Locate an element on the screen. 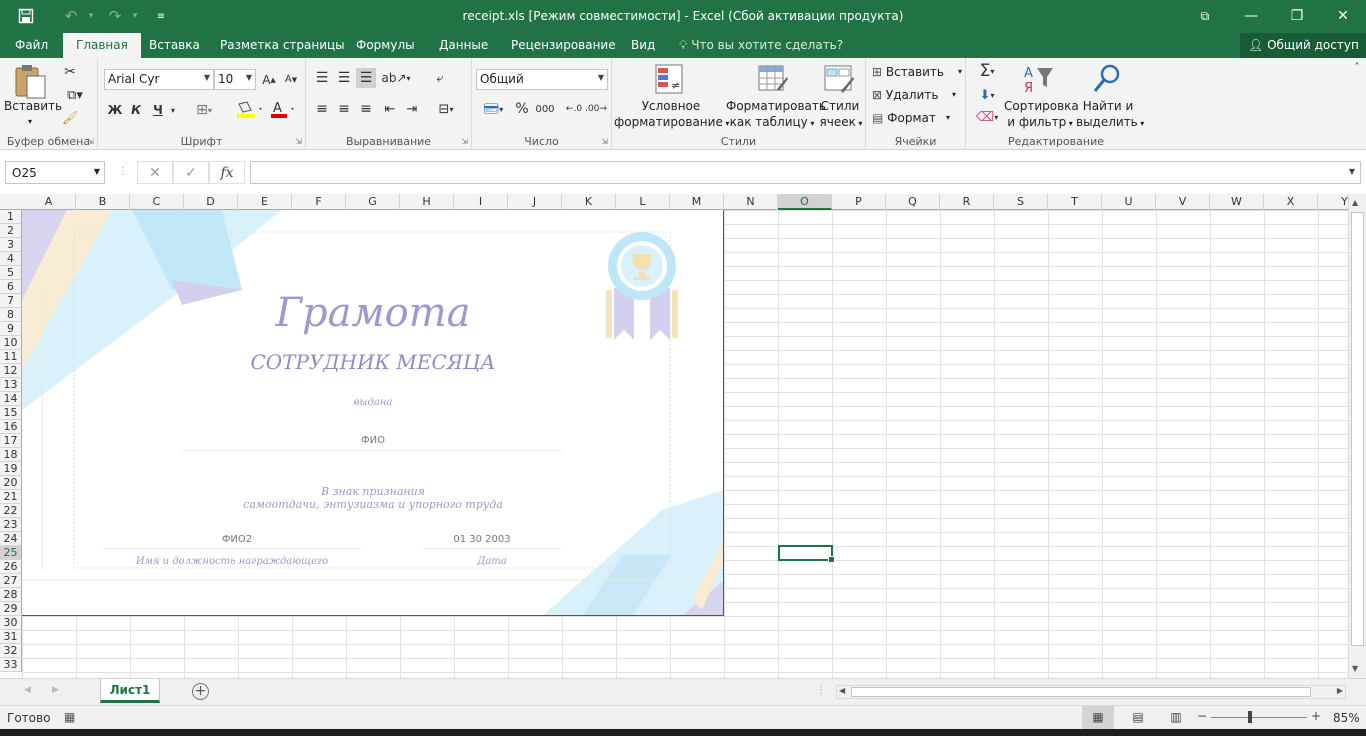  tab-split-handle-icon: ⋮ is located at coordinates (821, 690).